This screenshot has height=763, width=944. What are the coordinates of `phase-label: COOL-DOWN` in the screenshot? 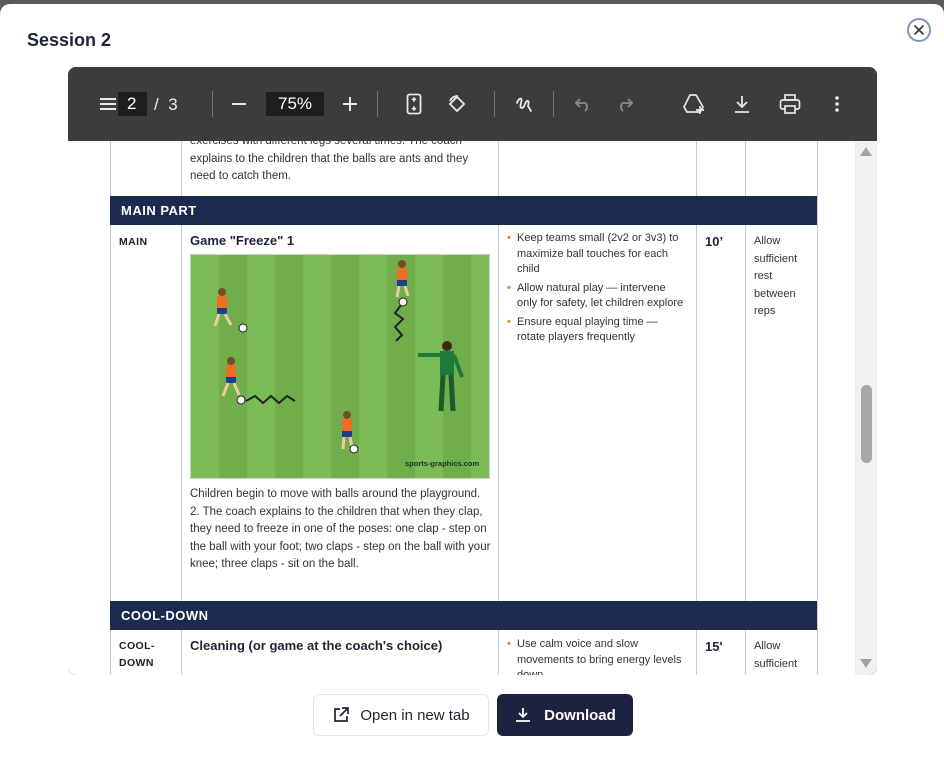 It's located at (137, 654).